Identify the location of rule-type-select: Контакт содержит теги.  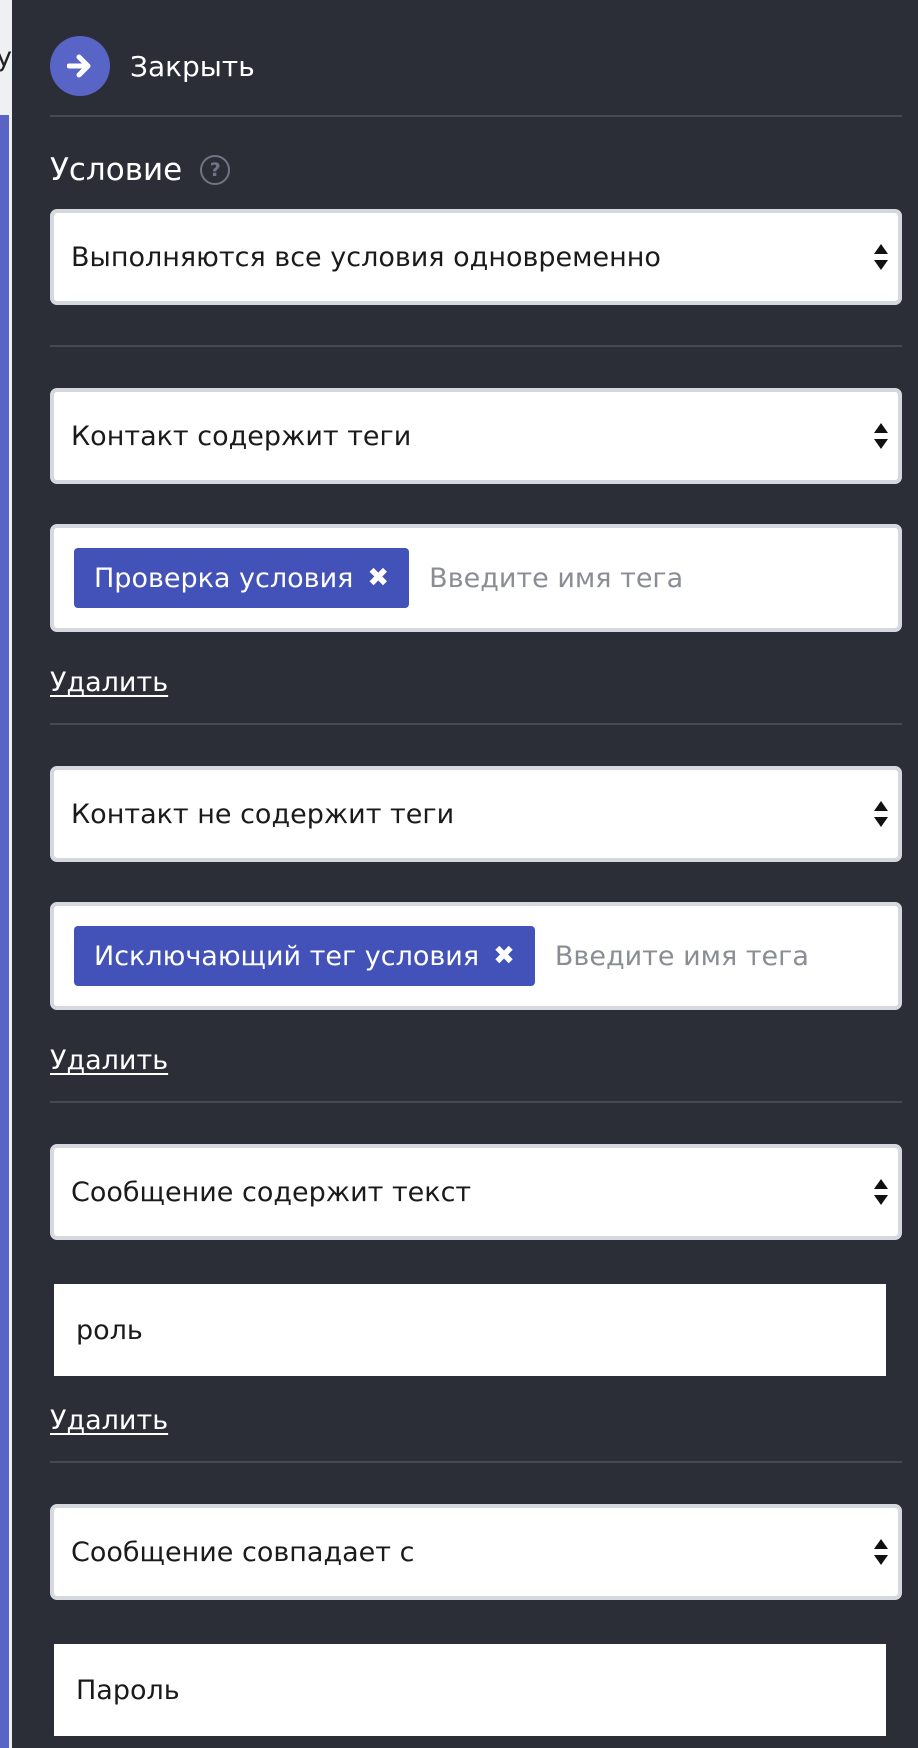
(476, 436).